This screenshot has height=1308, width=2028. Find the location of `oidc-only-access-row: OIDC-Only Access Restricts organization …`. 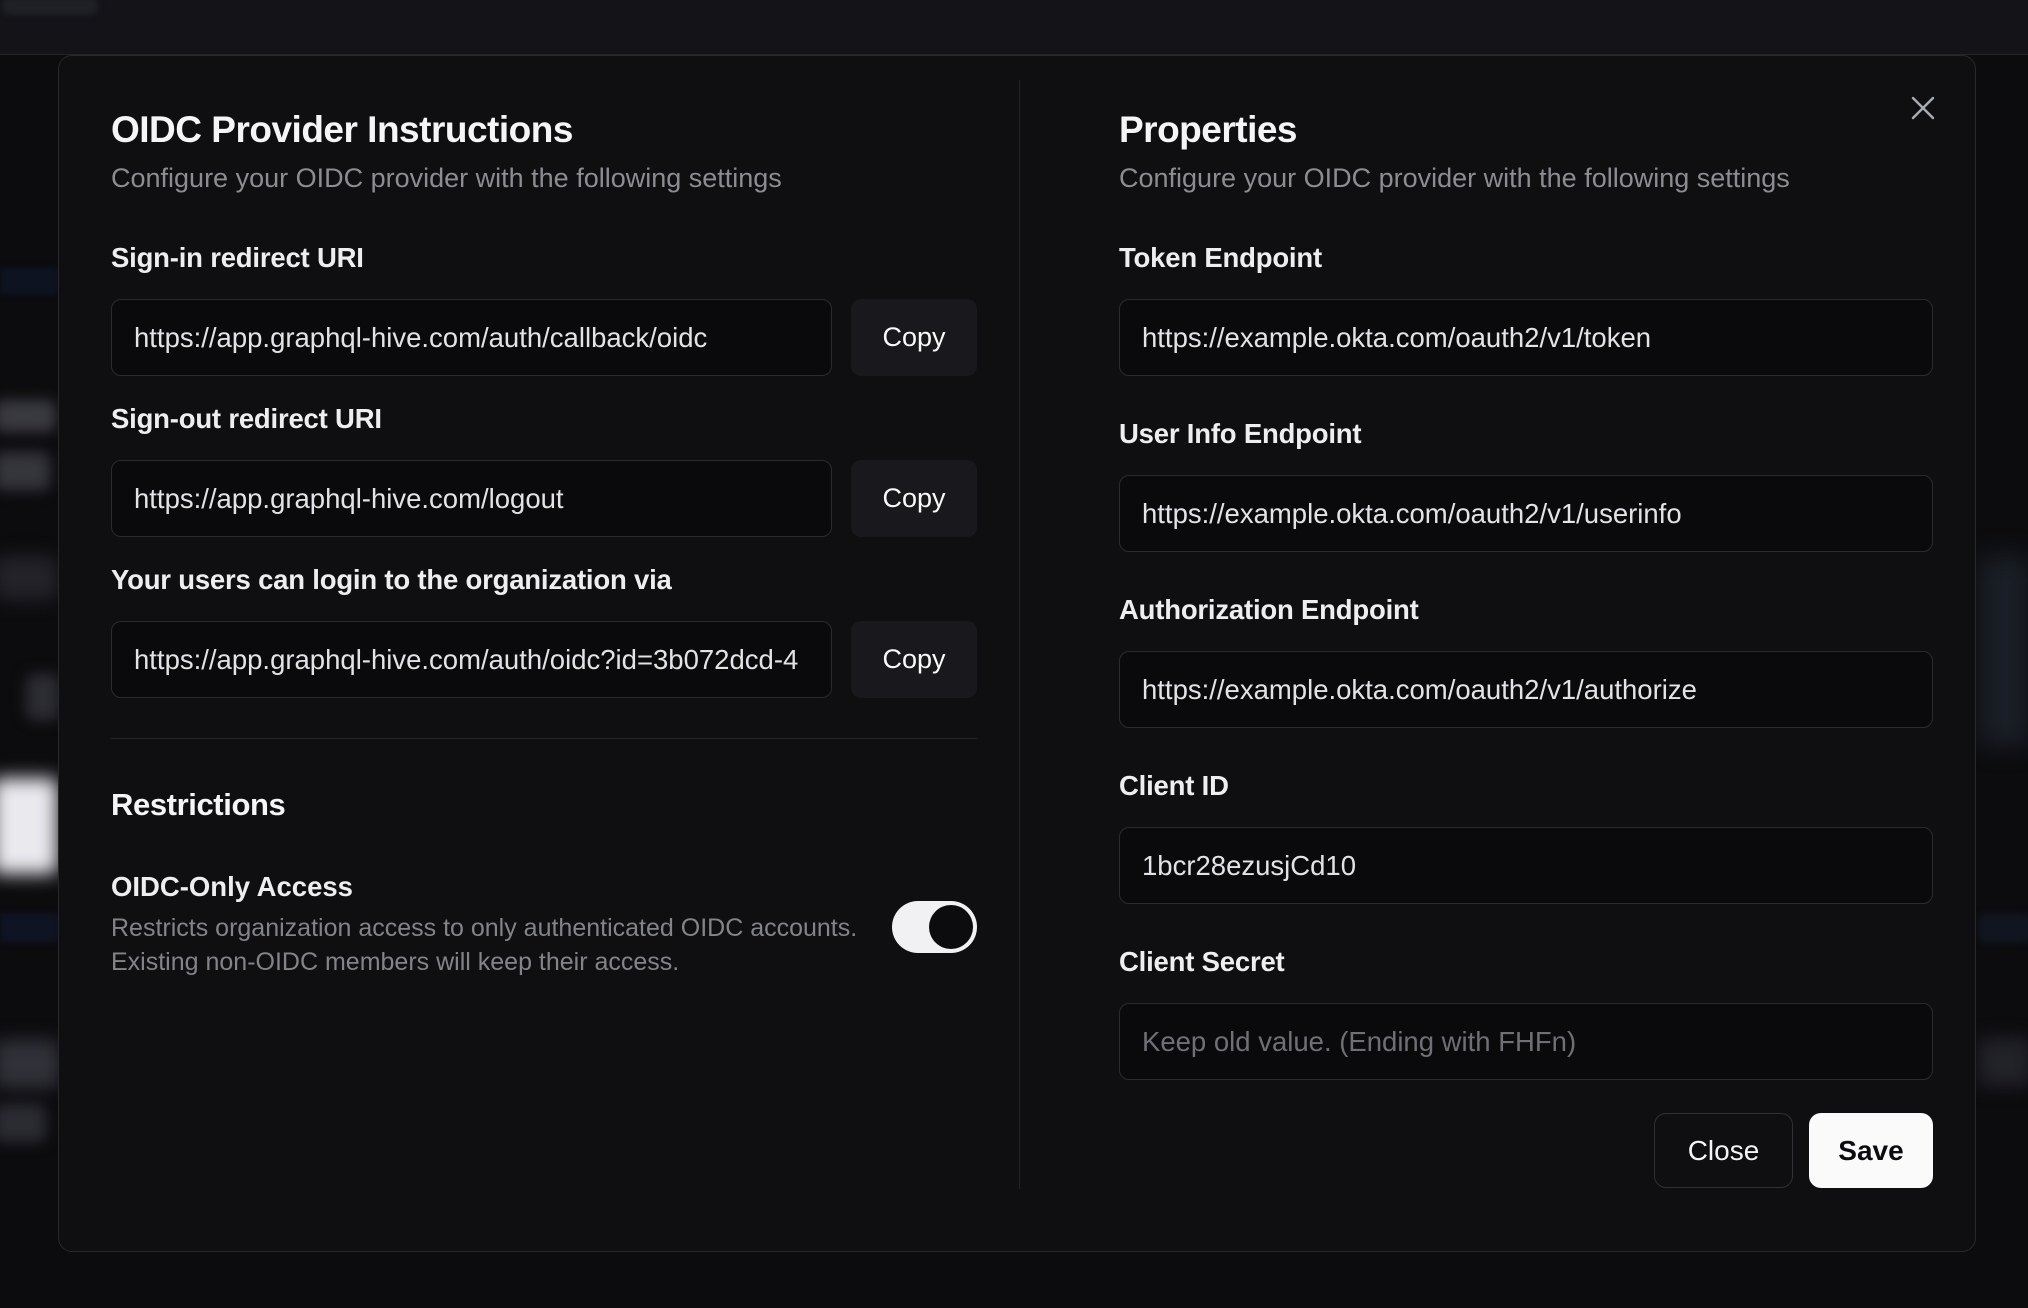

oidc-only-access-row: OIDC-Only Access Restricts organization … is located at coordinates (544, 924).